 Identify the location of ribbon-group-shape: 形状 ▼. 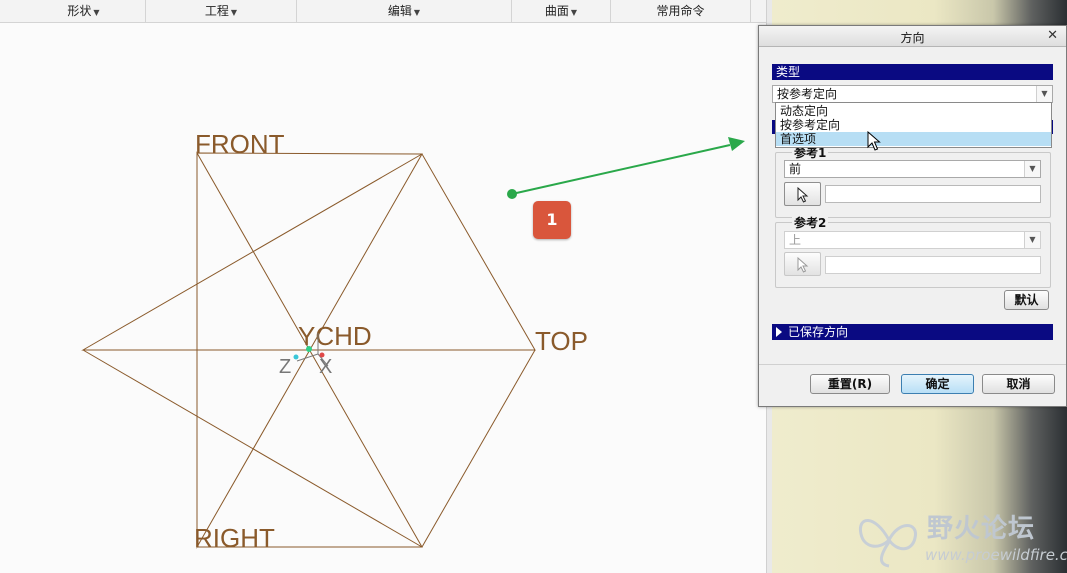
(84, 11).